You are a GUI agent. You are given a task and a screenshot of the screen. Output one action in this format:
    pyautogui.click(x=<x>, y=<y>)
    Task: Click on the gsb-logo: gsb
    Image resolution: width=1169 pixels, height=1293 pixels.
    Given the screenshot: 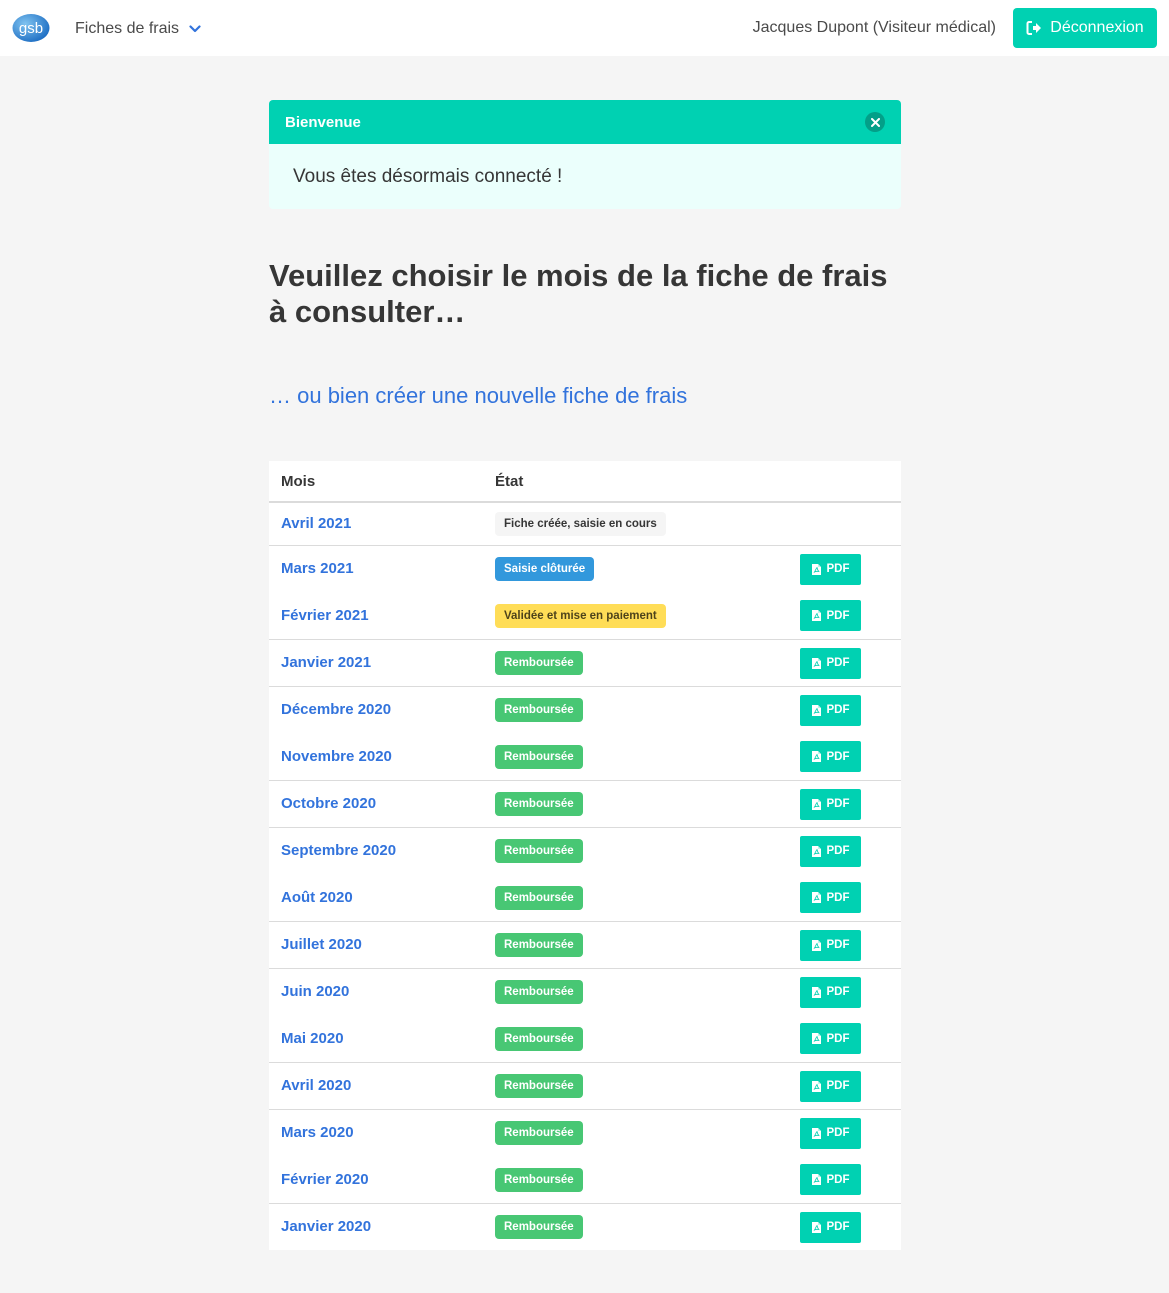 What is the action you would take?
    pyautogui.click(x=31, y=28)
    